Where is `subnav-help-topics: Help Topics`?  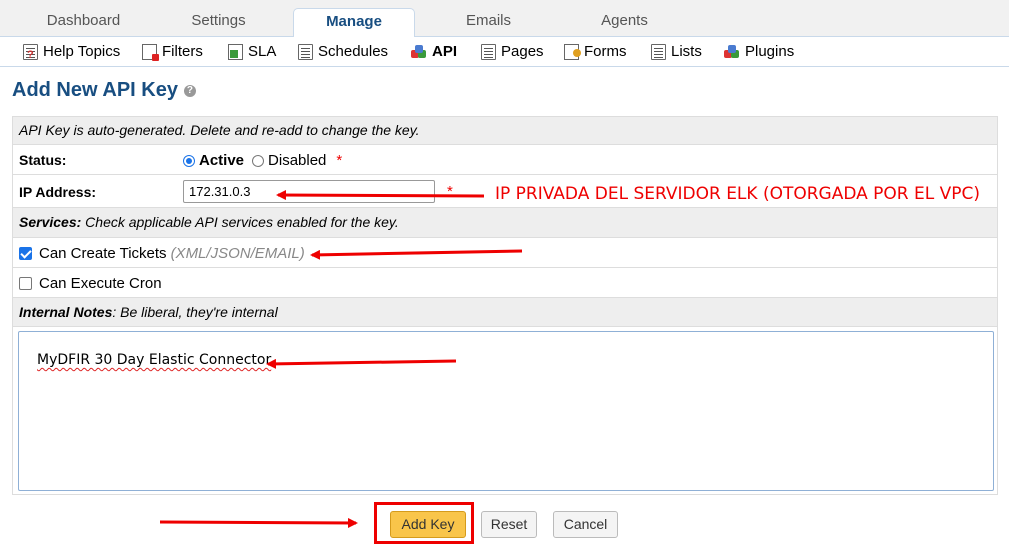
subnav-help-topics: Help Topics is located at coordinates (72, 53).